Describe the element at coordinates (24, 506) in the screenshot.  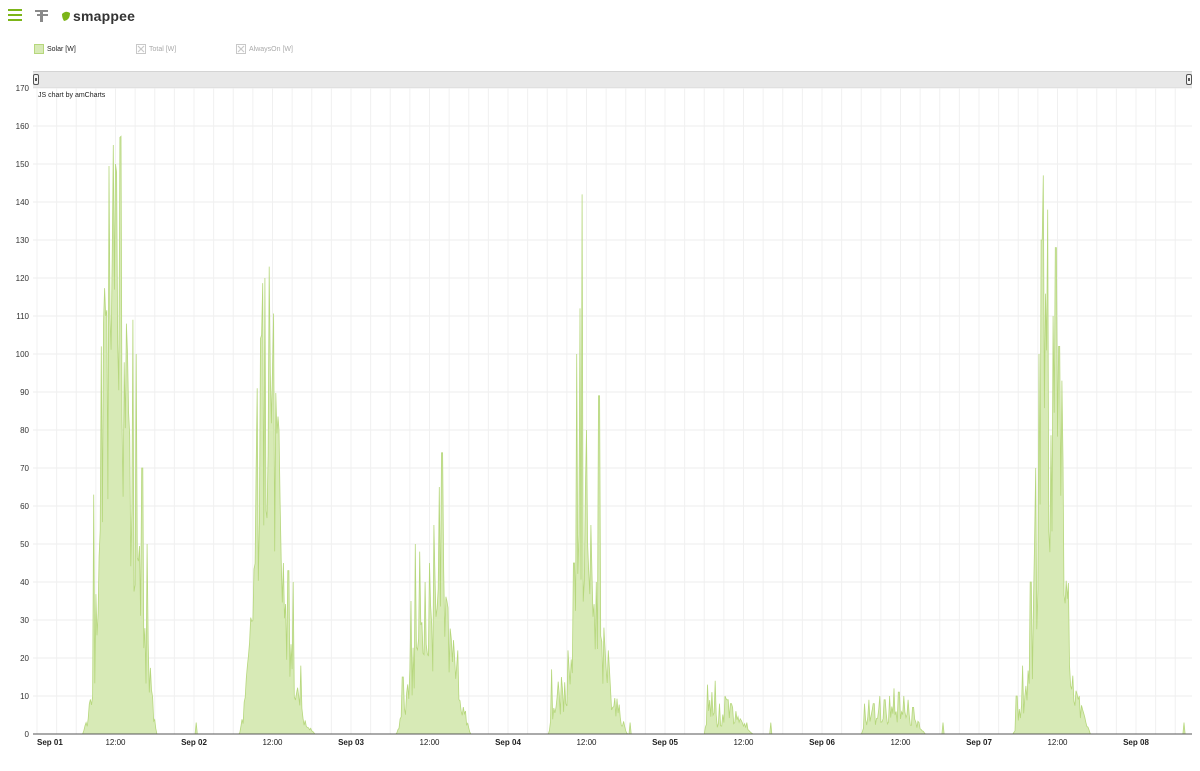
I see `y-tick-label: 60` at that location.